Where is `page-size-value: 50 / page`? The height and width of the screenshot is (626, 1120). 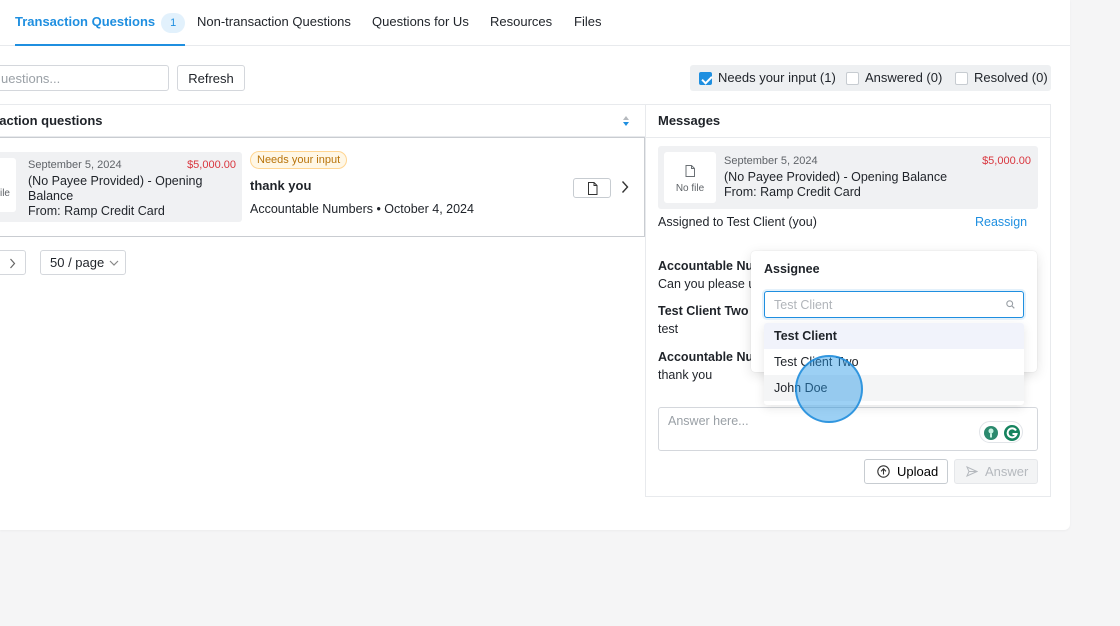 page-size-value: 50 / page is located at coordinates (77, 262).